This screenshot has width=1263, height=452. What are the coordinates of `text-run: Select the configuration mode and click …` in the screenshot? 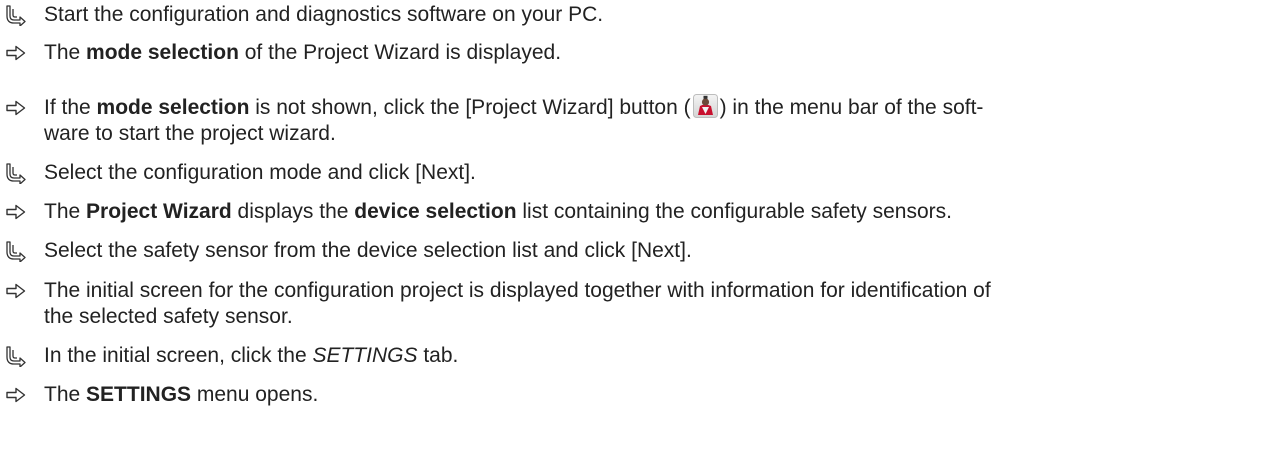 It's located at (260, 172).